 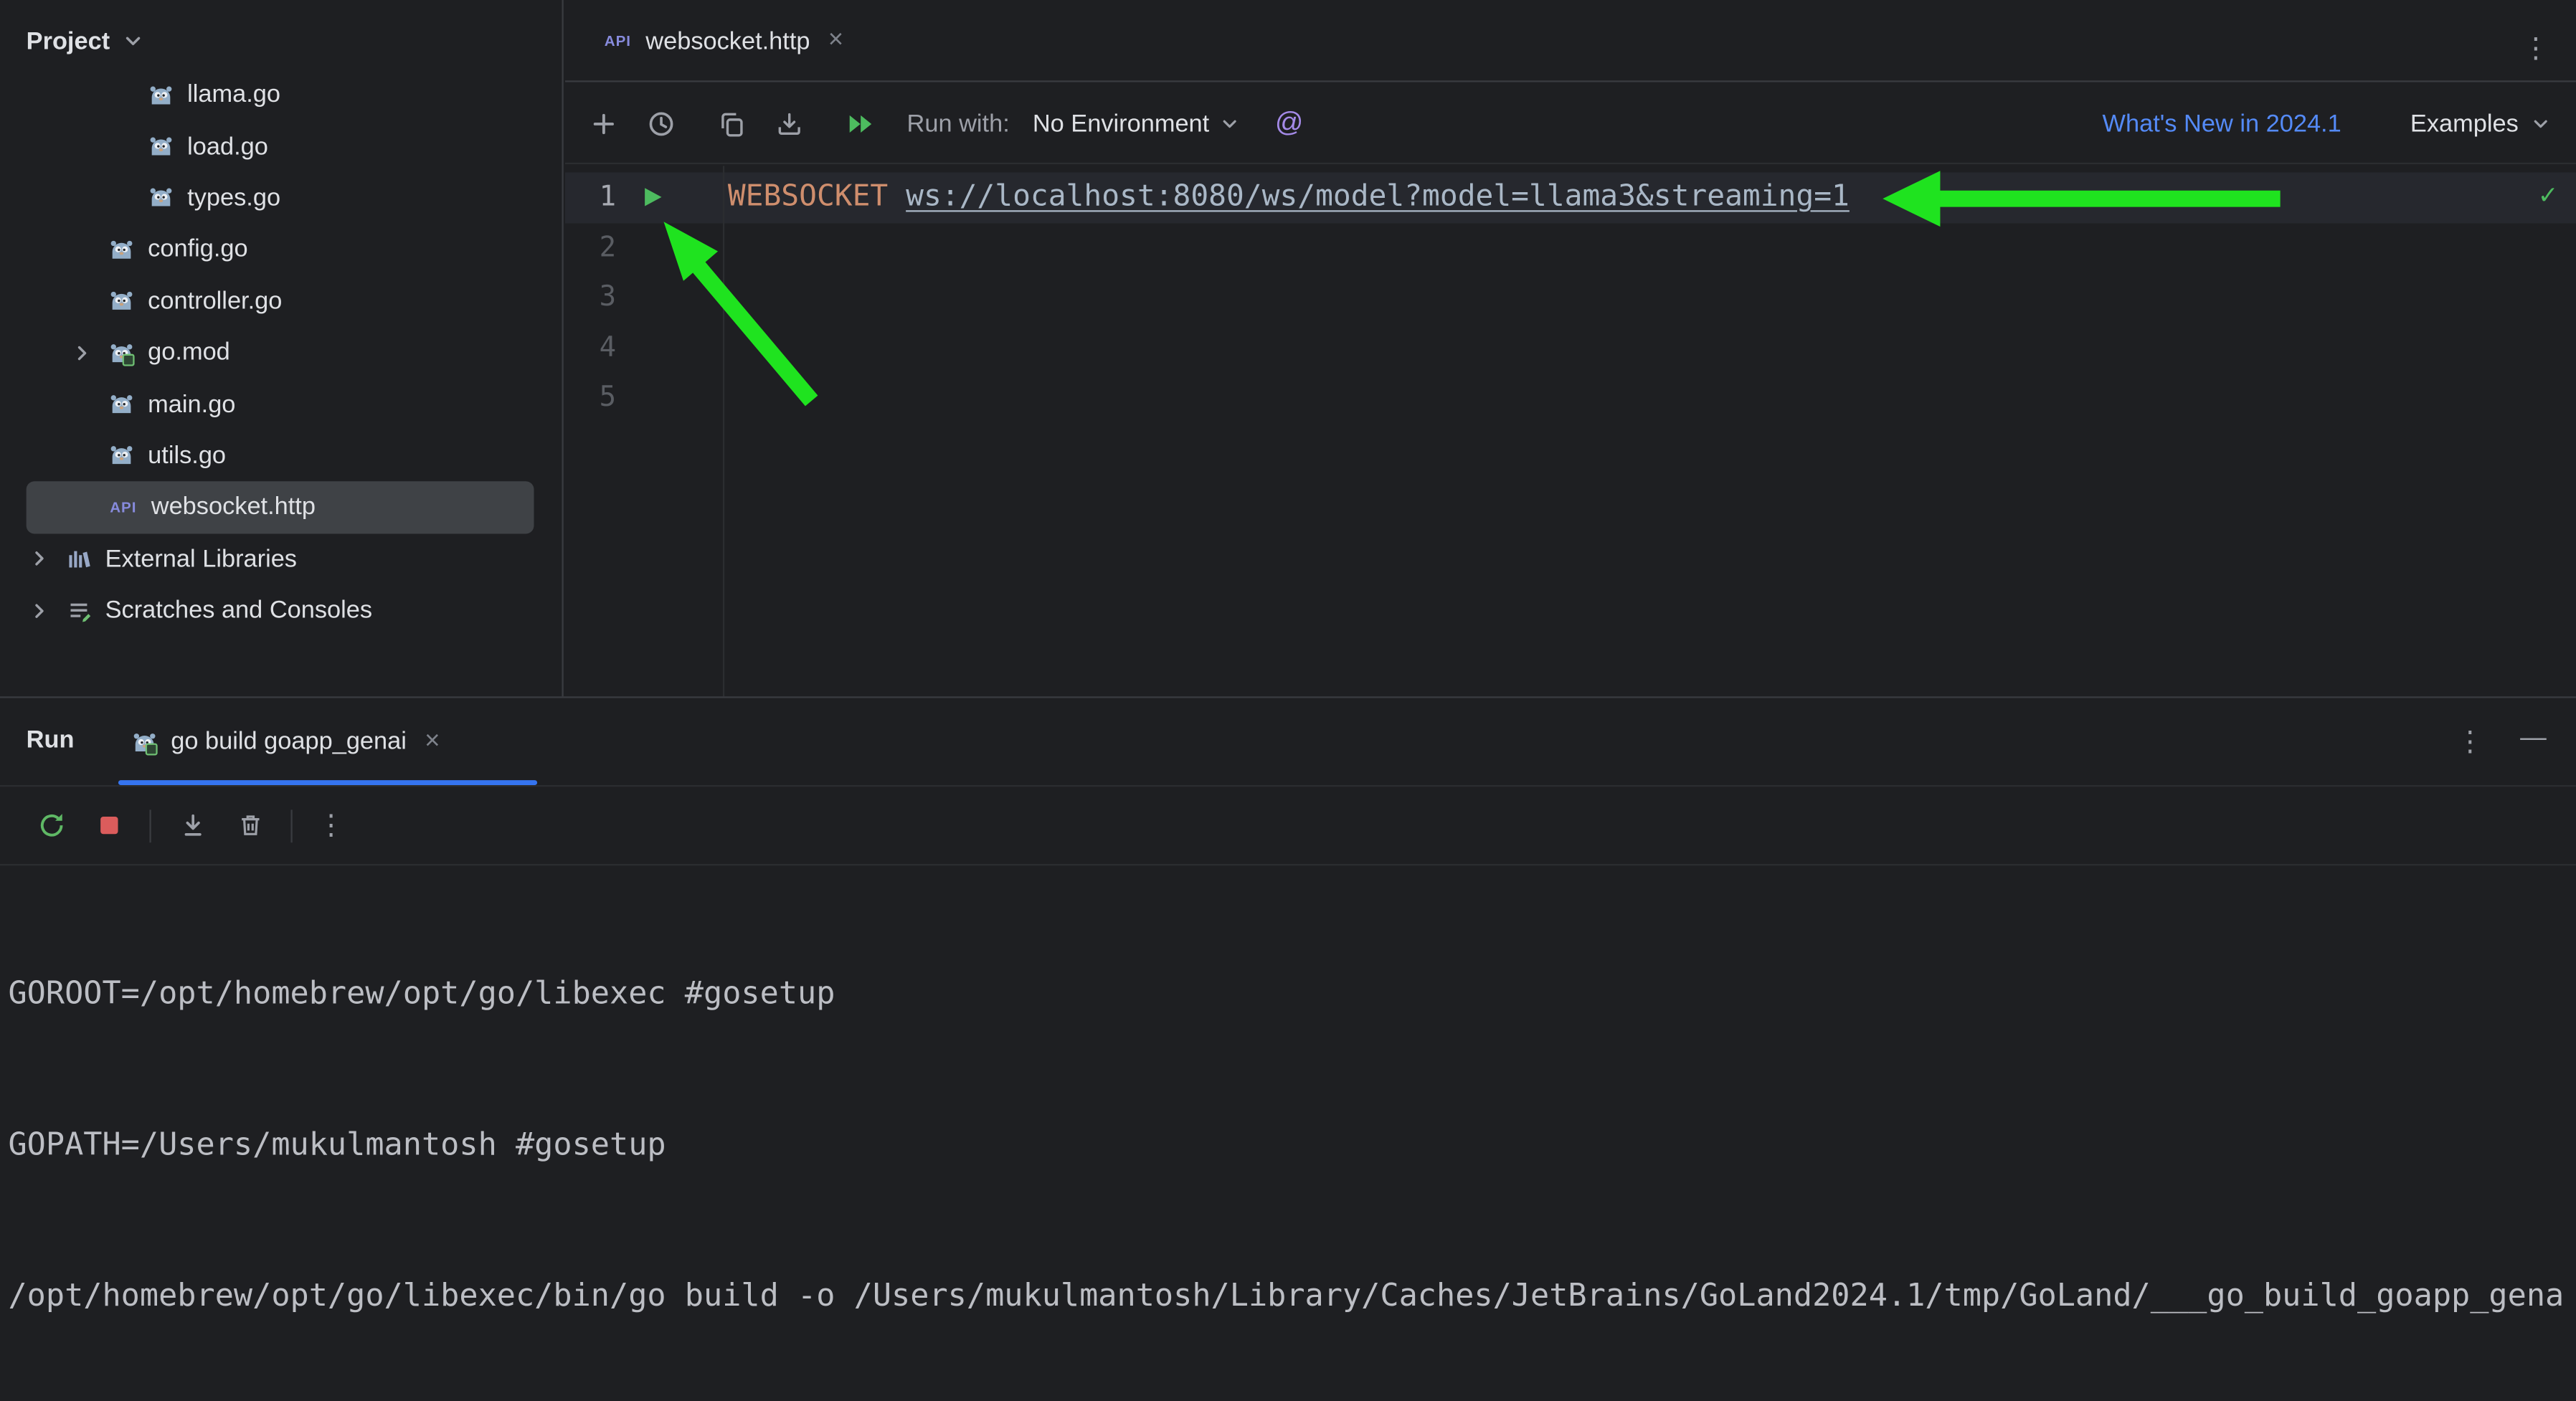 I want to click on request-history-button, so click(x=660, y=123).